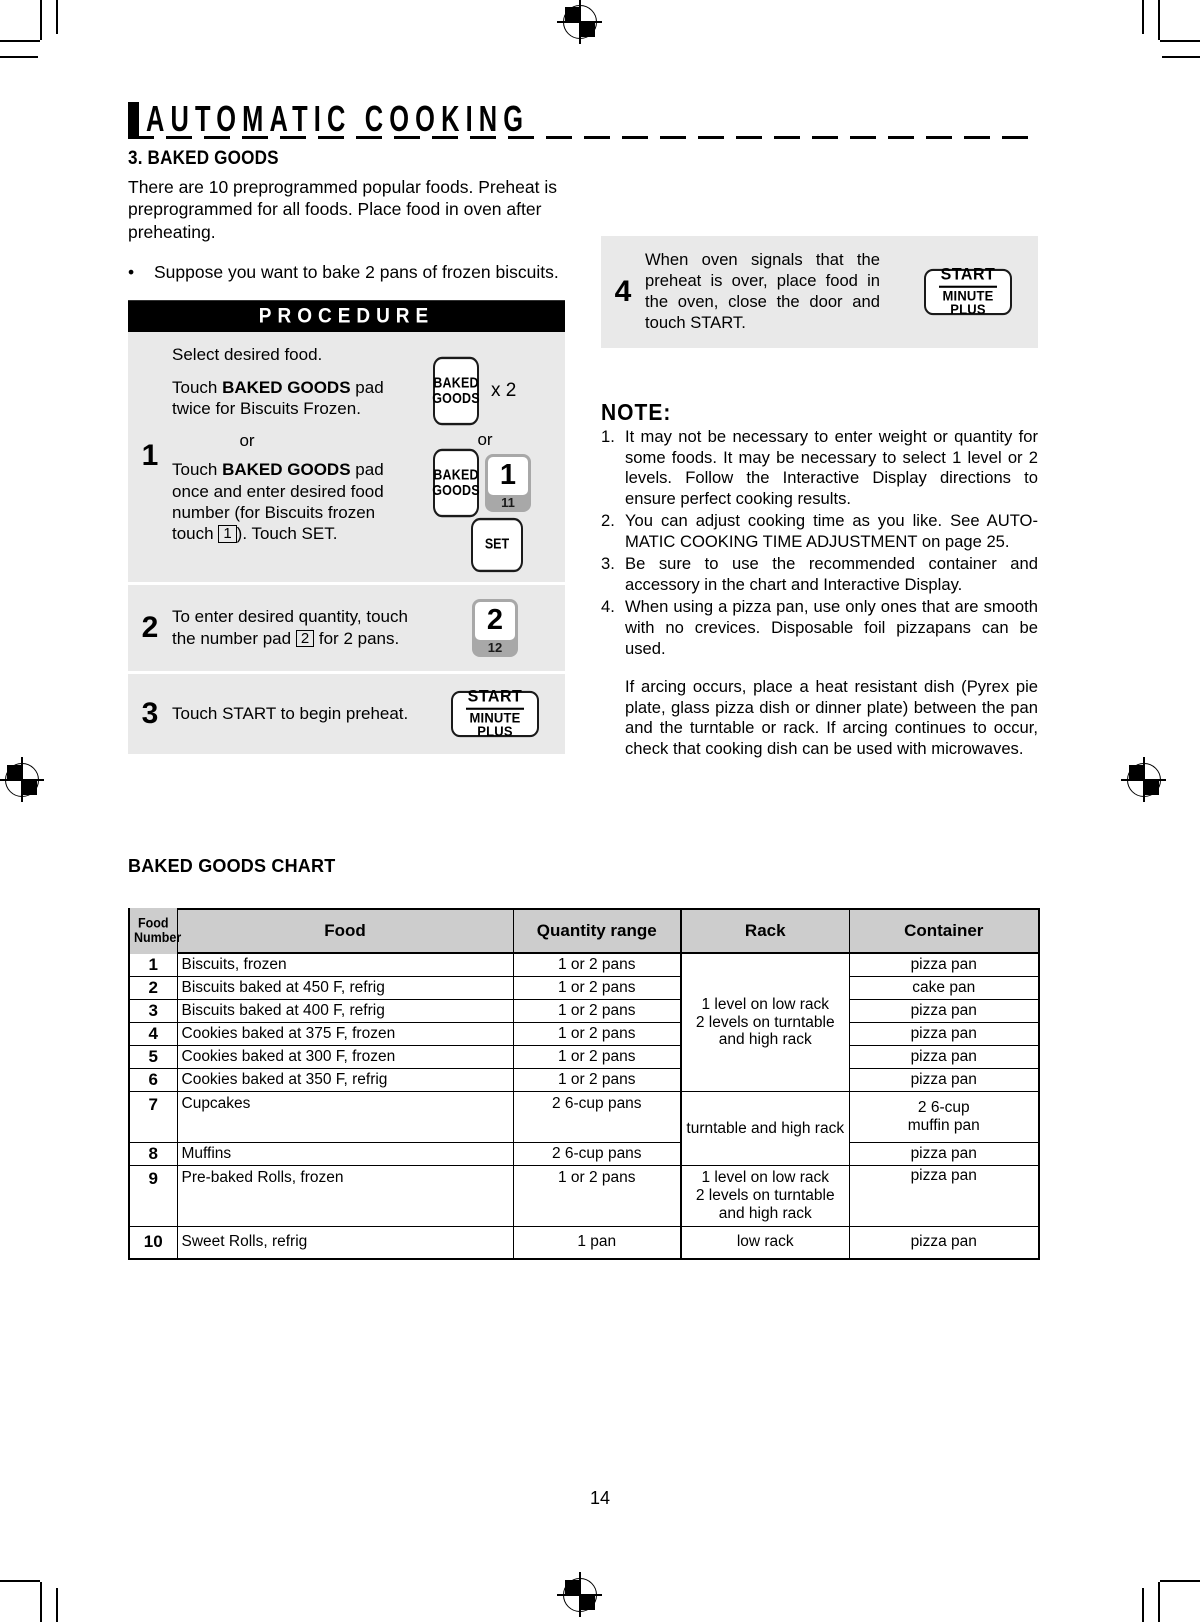  I want to click on baked-goods-key-line2: GOODS, so click(456, 397).